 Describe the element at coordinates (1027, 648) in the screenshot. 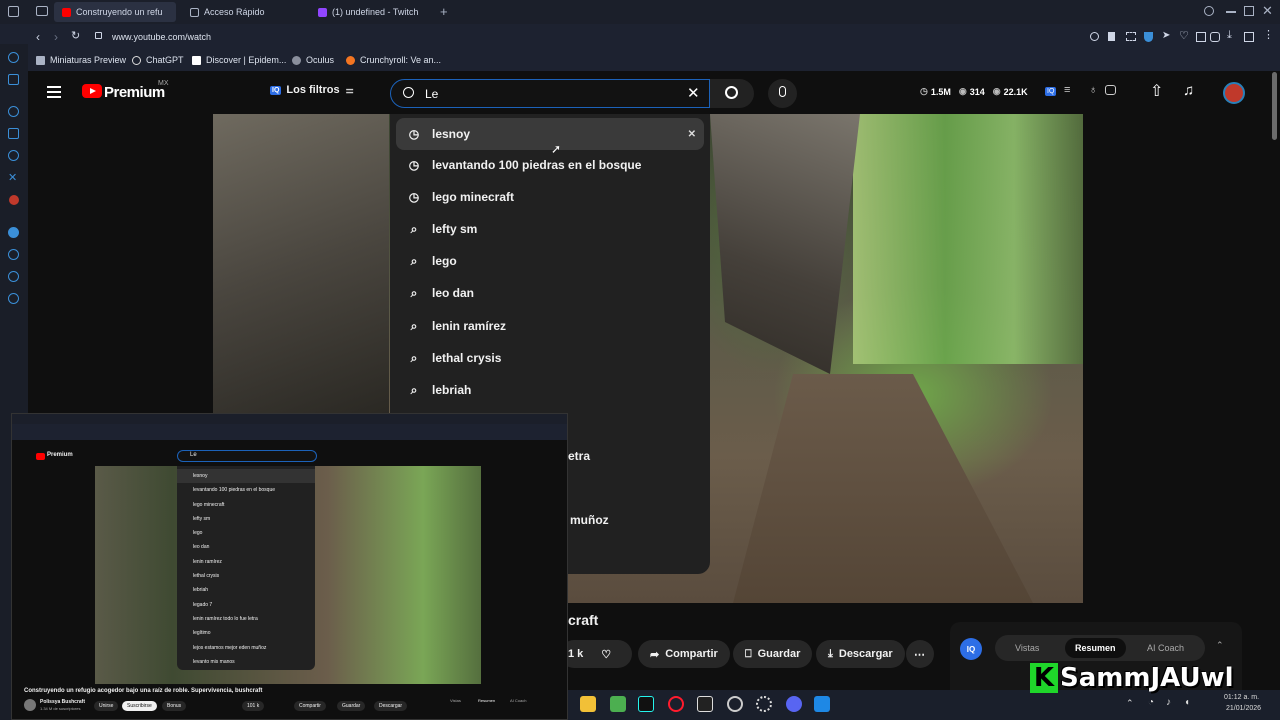

I see `tab-vistas: Vistas` at that location.